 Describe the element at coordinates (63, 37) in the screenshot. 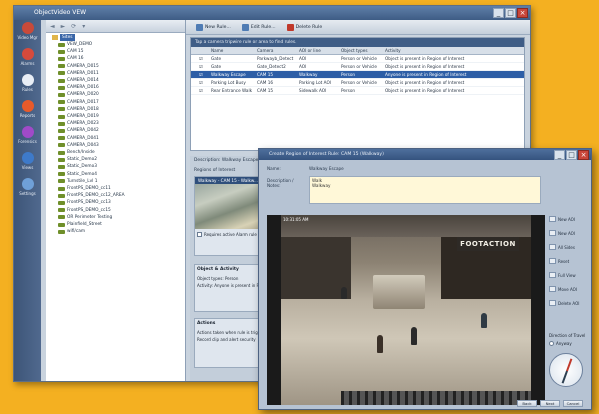

I see `tree-root: Sites` at that location.